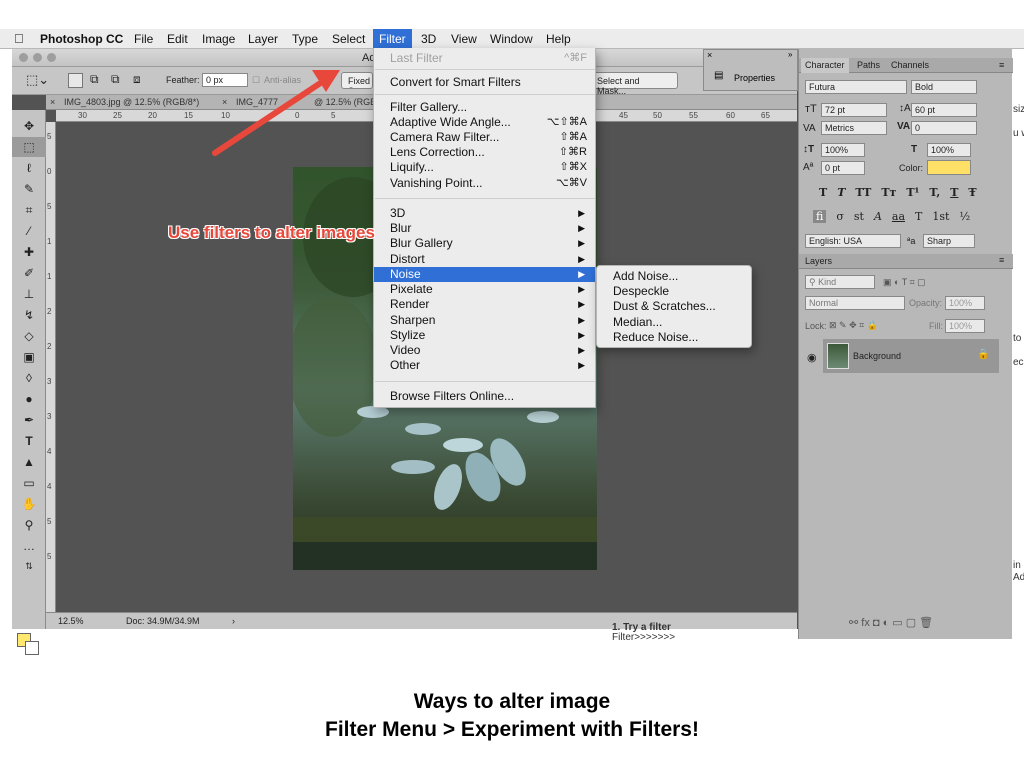  I want to click on tracking-select: 0, so click(944, 128).